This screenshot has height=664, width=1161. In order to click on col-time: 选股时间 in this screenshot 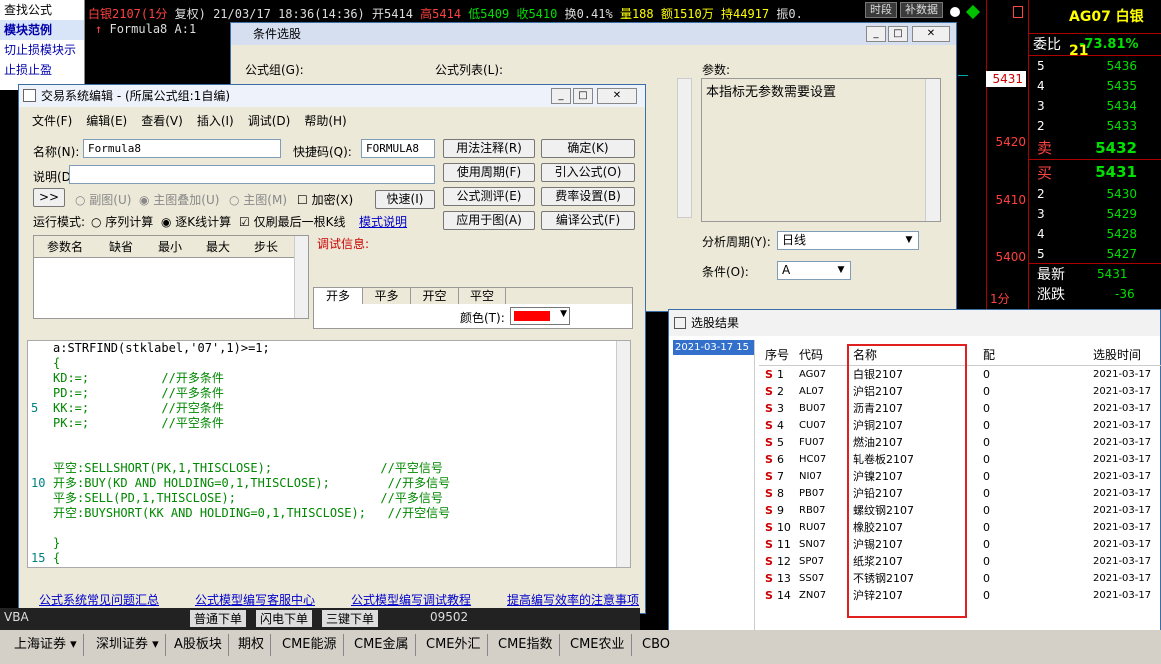, I will do `click(1127, 354)`.